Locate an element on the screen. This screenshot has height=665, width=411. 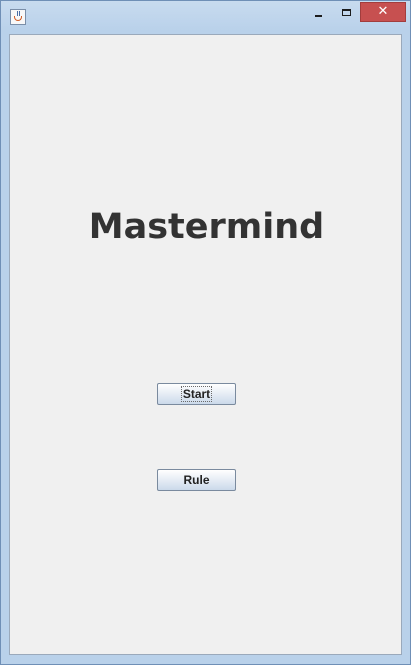
close-button: ✕ is located at coordinates (383, 12).